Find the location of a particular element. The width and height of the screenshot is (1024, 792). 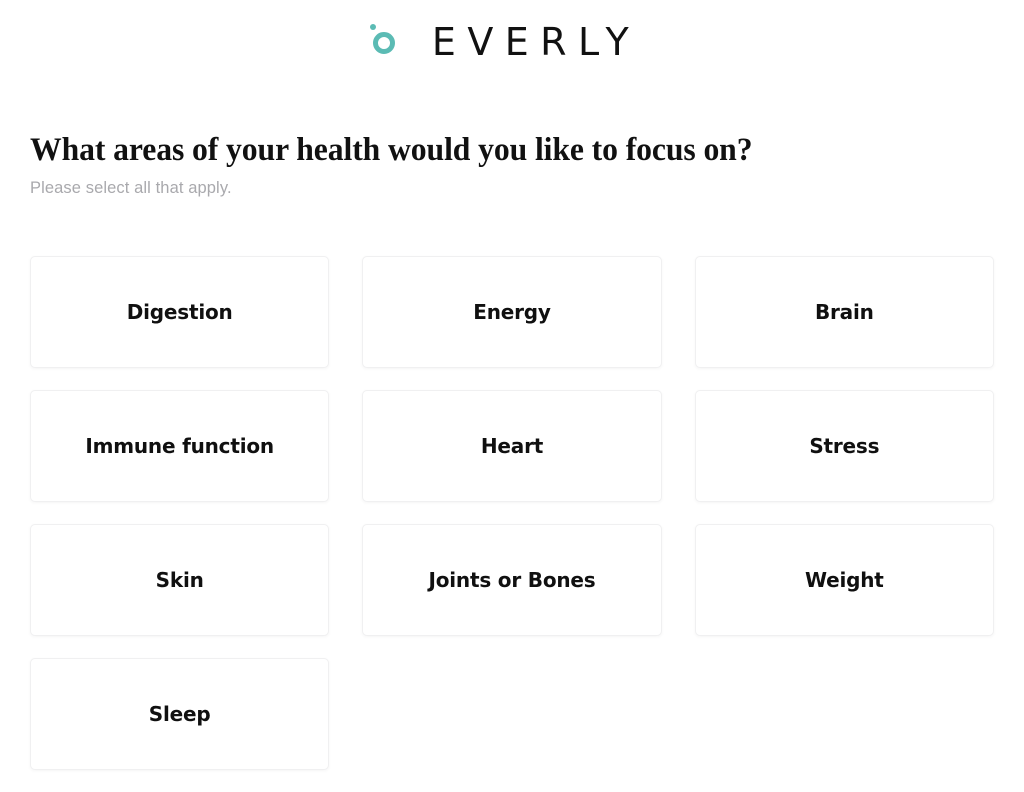

option-card-skin: Skin is located at coordinates (180, 580).